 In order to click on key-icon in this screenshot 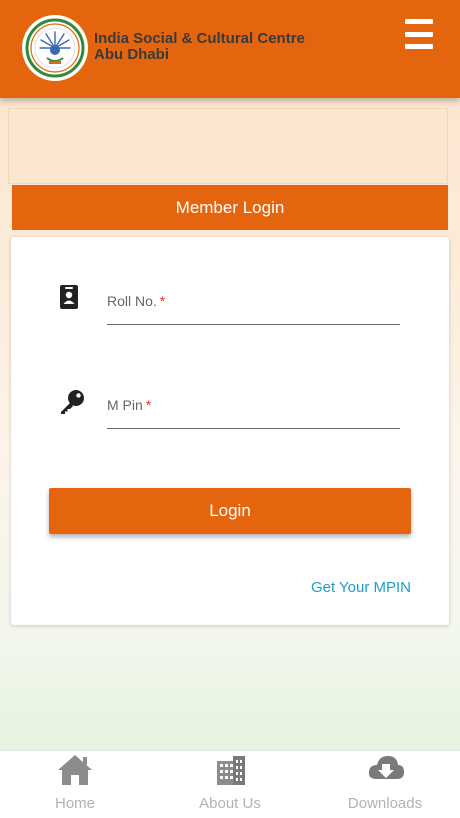, I will do `click(72, 404)`.